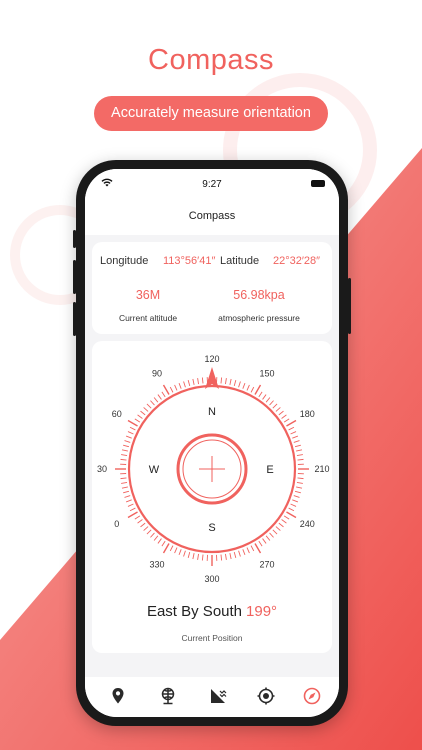 This screenshot has width=422, height=750. I want to click on tab-target, so click(266, 696).